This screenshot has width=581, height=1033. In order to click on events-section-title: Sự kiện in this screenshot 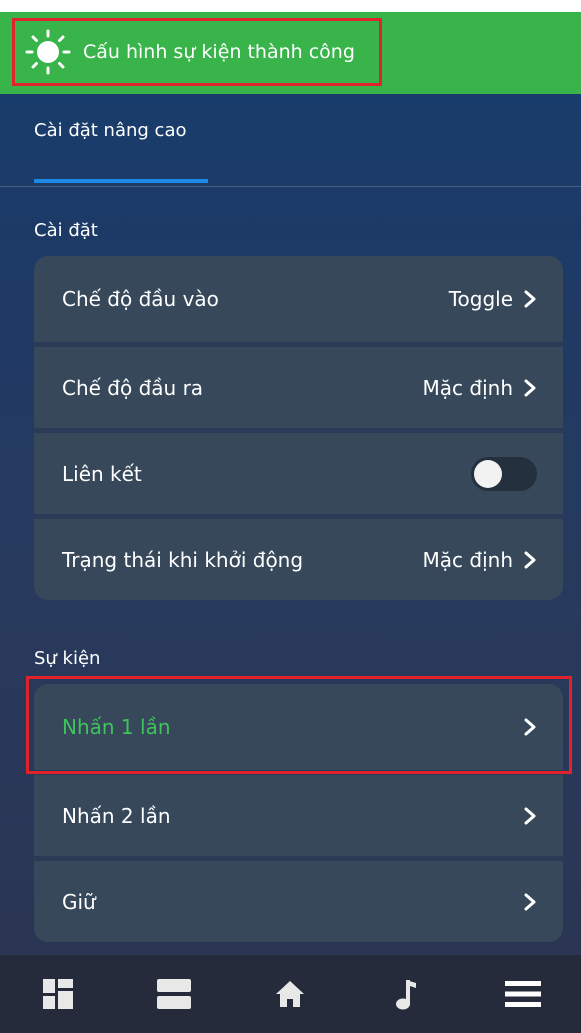, I will do `click(67, 658)`.